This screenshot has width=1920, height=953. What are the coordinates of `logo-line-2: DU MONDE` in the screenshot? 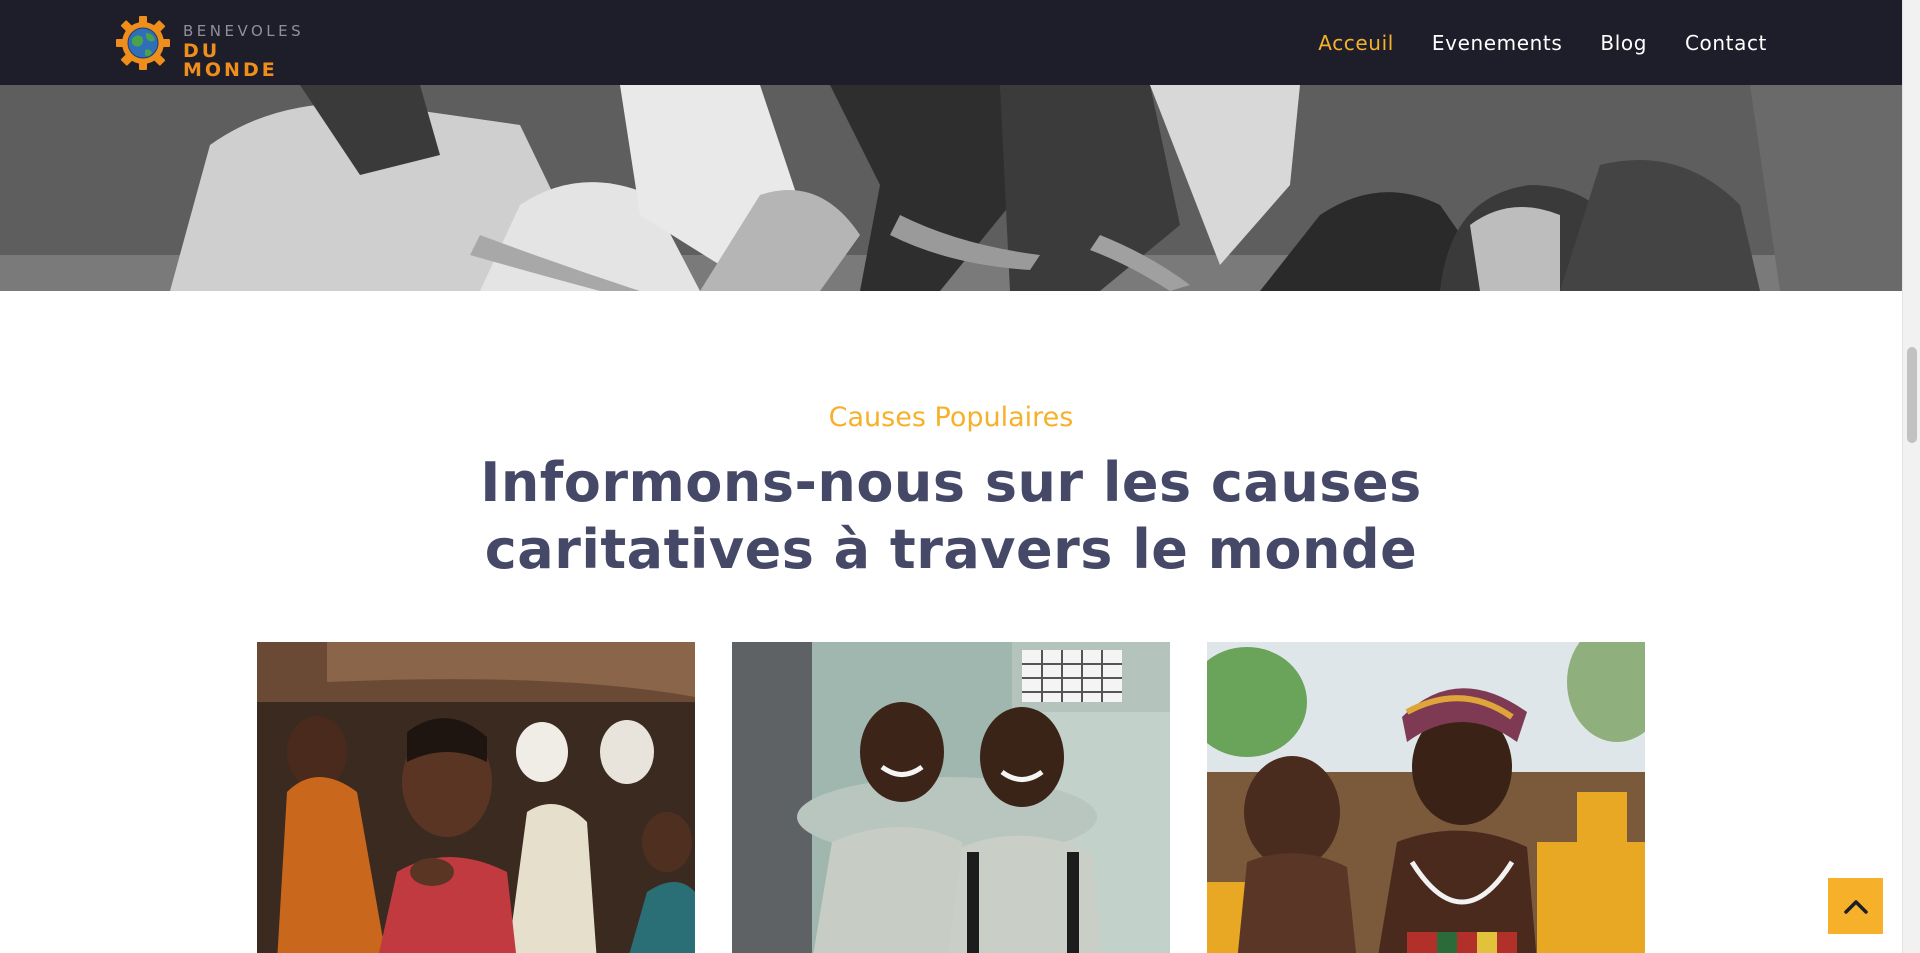 It's located at (230, 60).